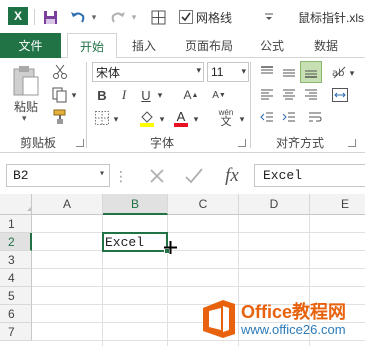 This screenshot has height=346, width=365. I want to click on excel-logo-icon: X, so click(18, 16).